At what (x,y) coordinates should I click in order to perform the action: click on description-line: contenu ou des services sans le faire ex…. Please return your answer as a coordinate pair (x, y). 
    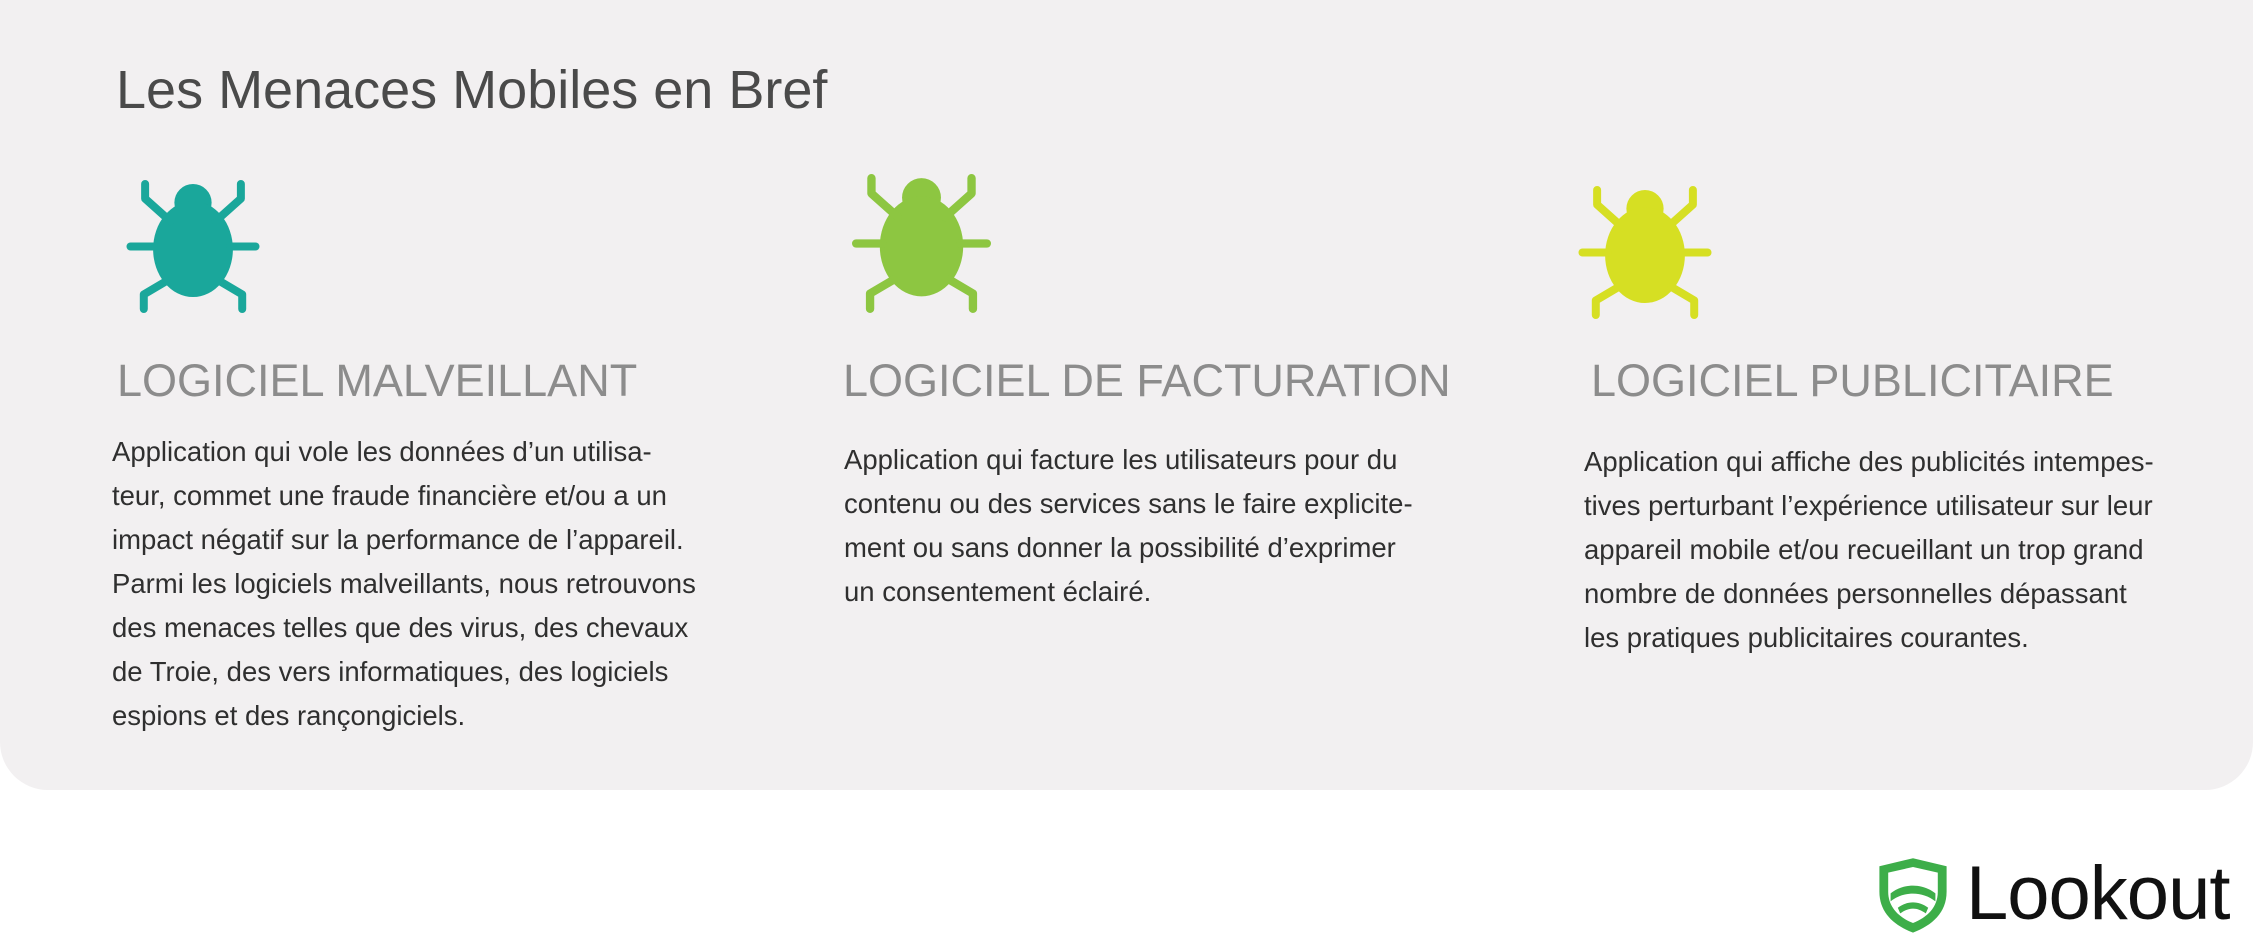
    Looking at the image, I should click on (1128, 503).